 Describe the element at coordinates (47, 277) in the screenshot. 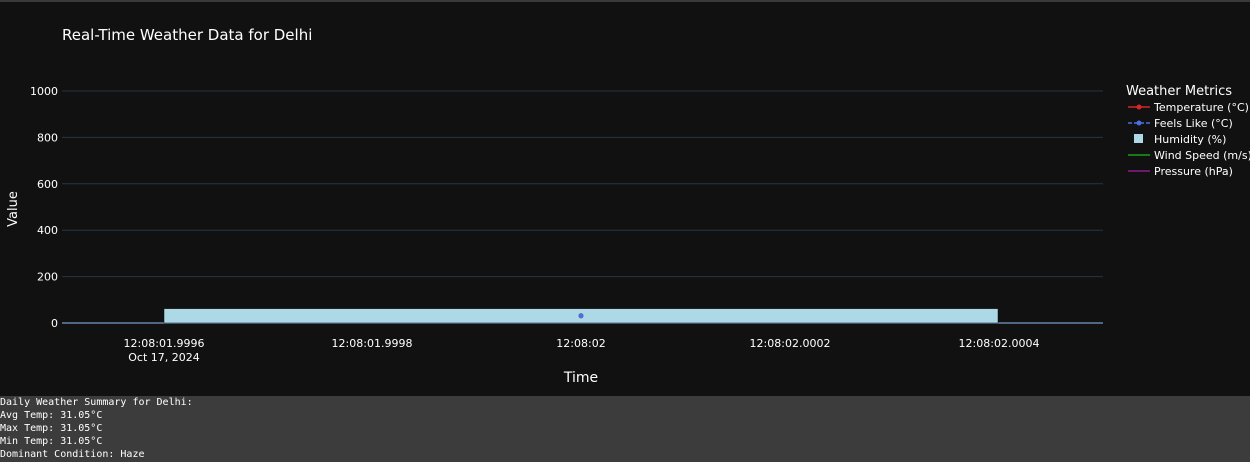

I see `y-tick-label: 200` at that location.